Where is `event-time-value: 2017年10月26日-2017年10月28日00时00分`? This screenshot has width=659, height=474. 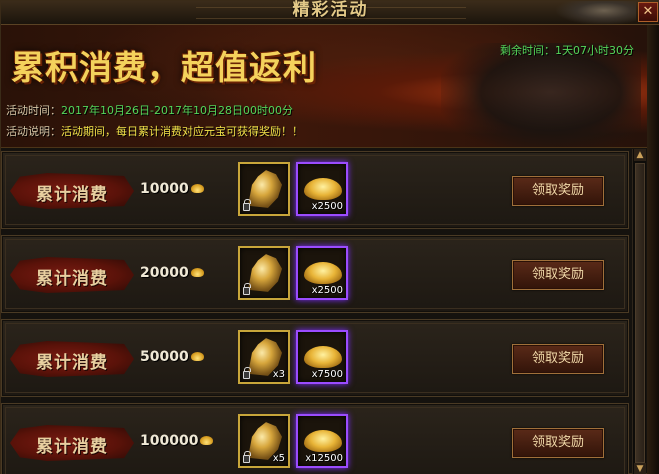
event-time-value: 2017年10月26日-2017年10月28日00时00分 is located at coordinates (177, 110).